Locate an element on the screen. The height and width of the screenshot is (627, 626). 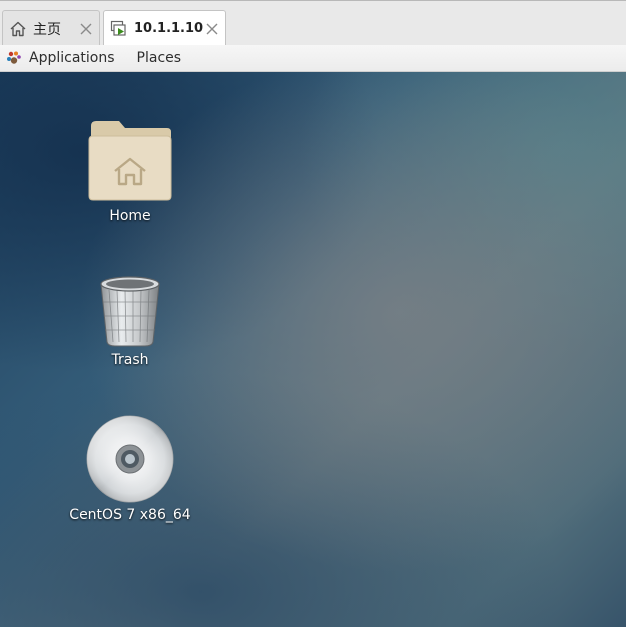
desktop-icon-label: Home is located at coordinates (130, 216).